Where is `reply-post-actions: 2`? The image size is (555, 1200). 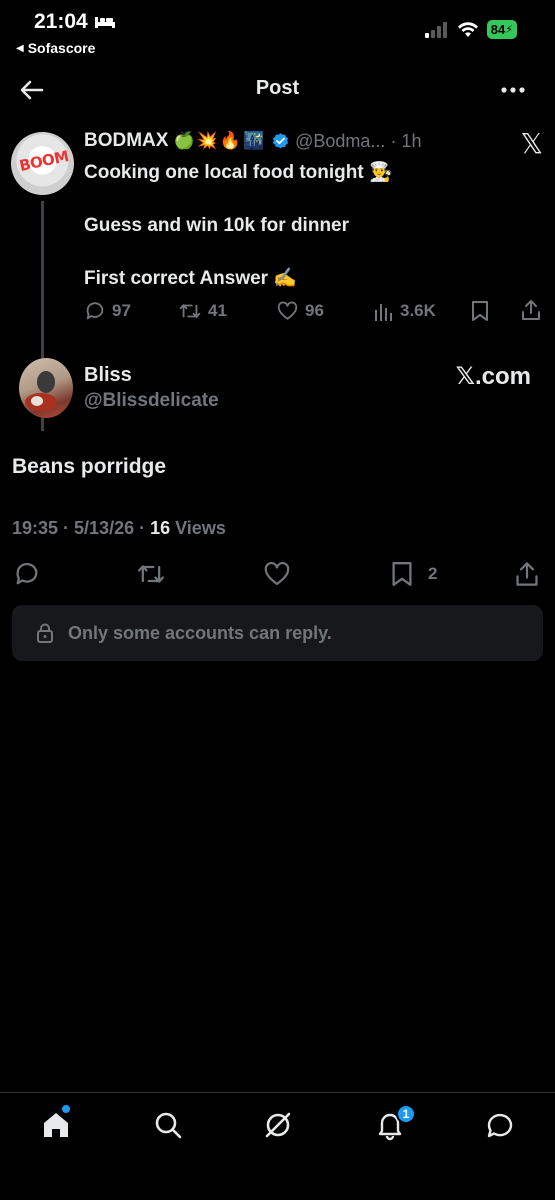
reply-post-actions: 2 is located at coordinates (277, 575).